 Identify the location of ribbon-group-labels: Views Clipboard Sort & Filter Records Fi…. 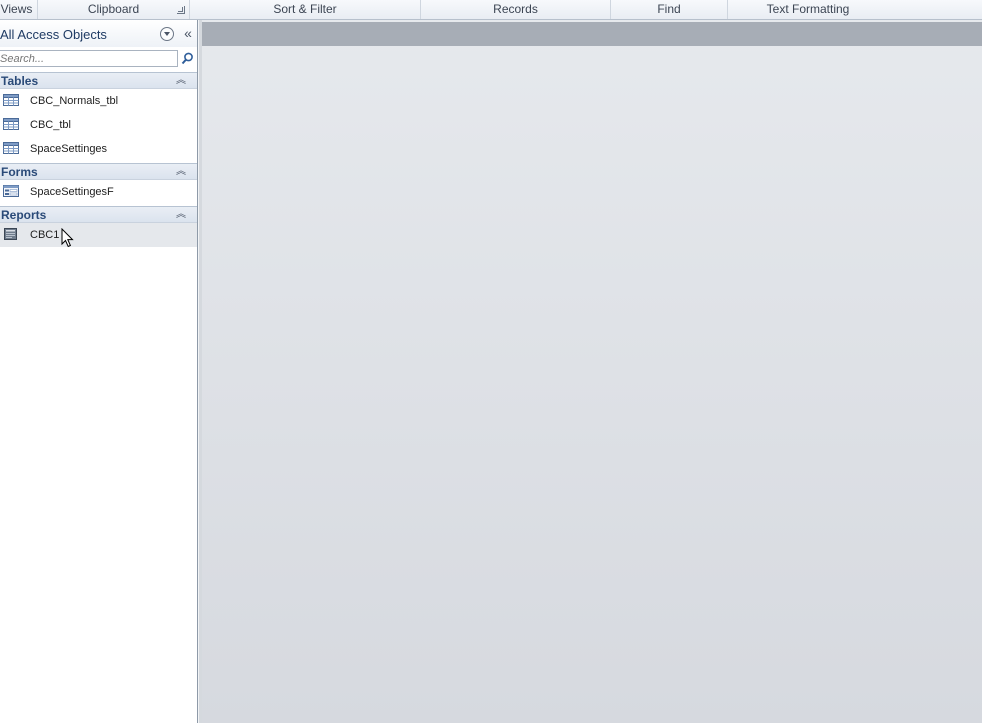
(491, 10).